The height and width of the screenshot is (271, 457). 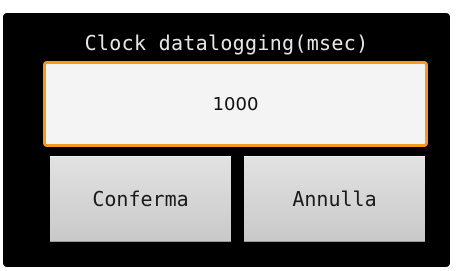 I want to click on cancel-button: Annulla, so click(x=334, y=199).